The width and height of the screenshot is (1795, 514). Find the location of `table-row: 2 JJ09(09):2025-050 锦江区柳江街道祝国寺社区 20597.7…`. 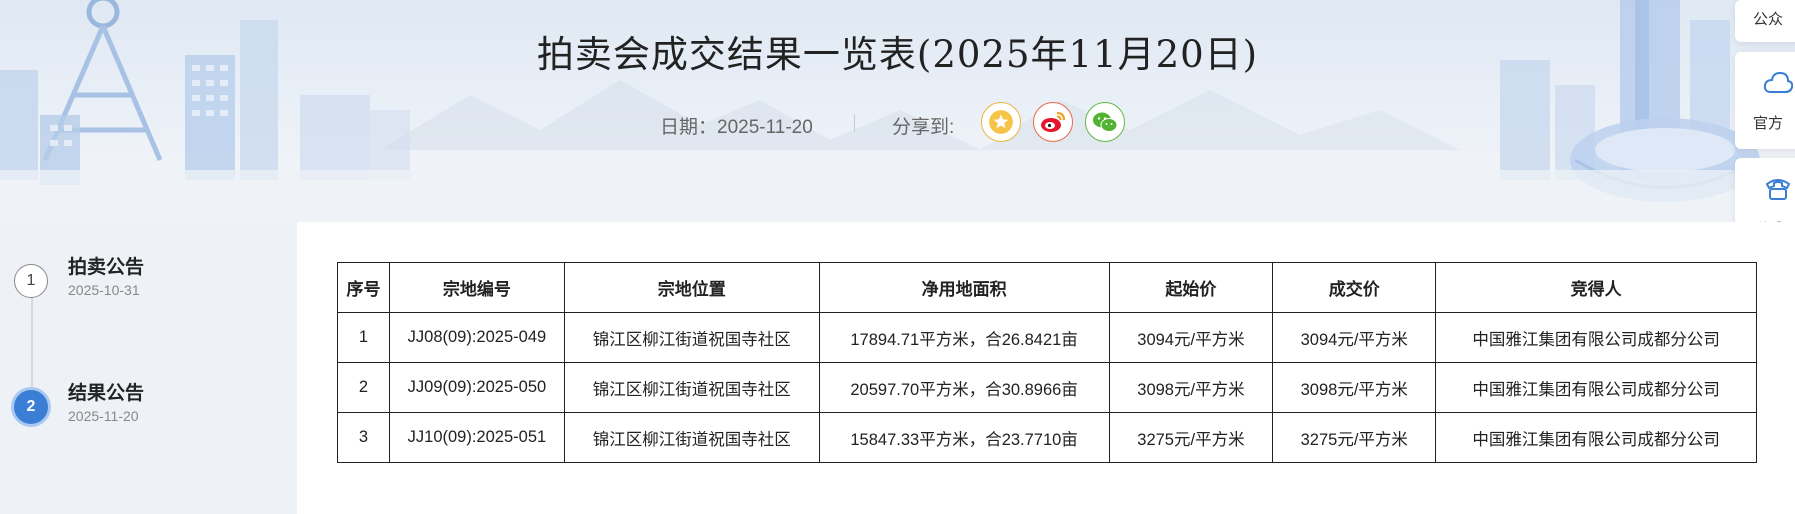

table-row: 2 JJ09(09):2025-050 锦江区柳江街道祝国寺社区 20597.7… is located at coordinates (1047, 387).